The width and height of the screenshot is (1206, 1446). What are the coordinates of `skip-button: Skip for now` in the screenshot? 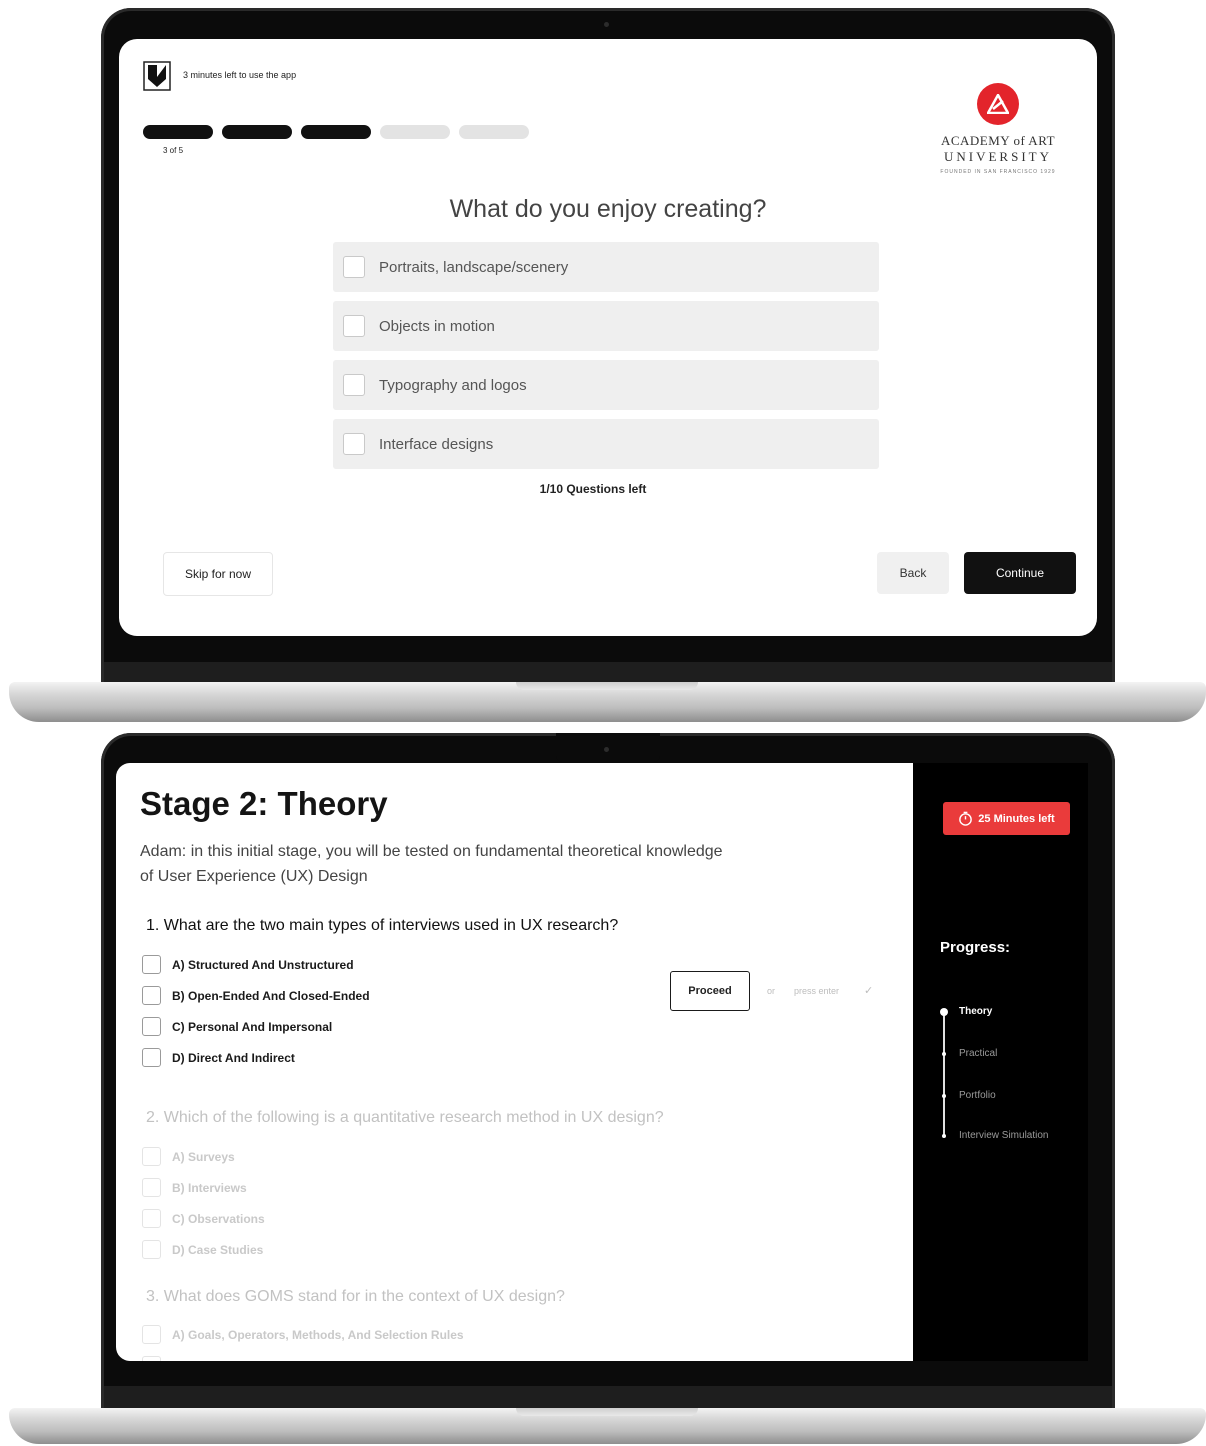 It's located at (218, 574).